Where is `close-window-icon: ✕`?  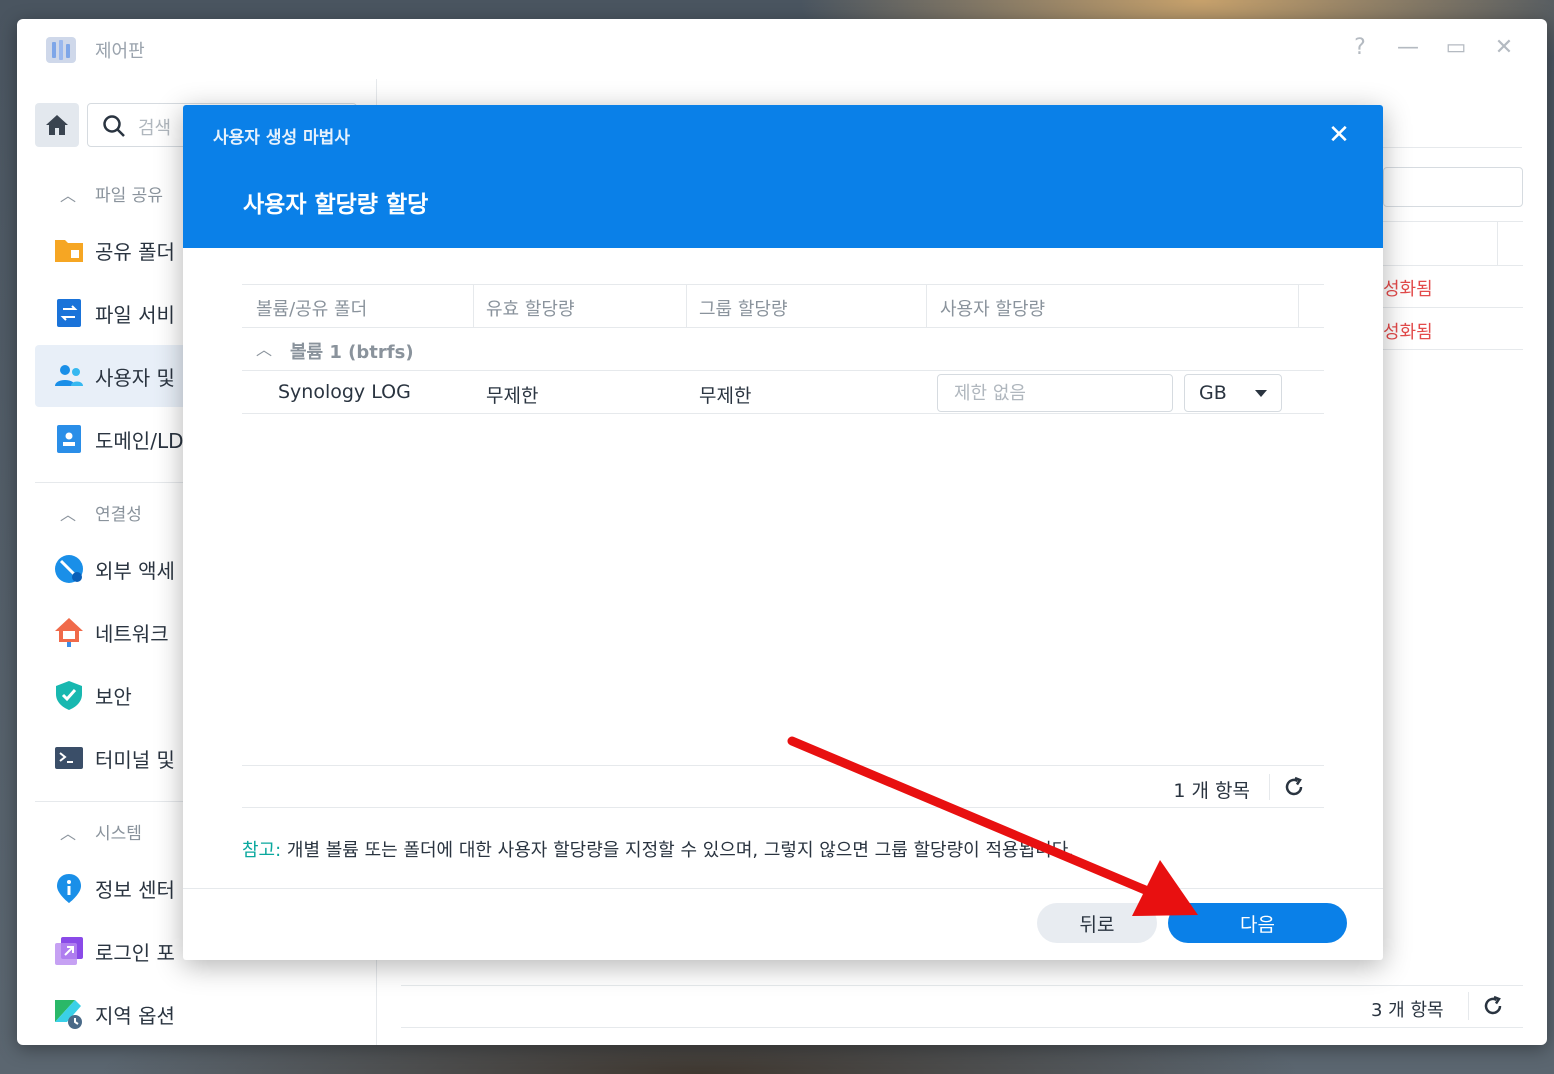
close-window-icon: ✕ is located at coordinates (1504, 48).